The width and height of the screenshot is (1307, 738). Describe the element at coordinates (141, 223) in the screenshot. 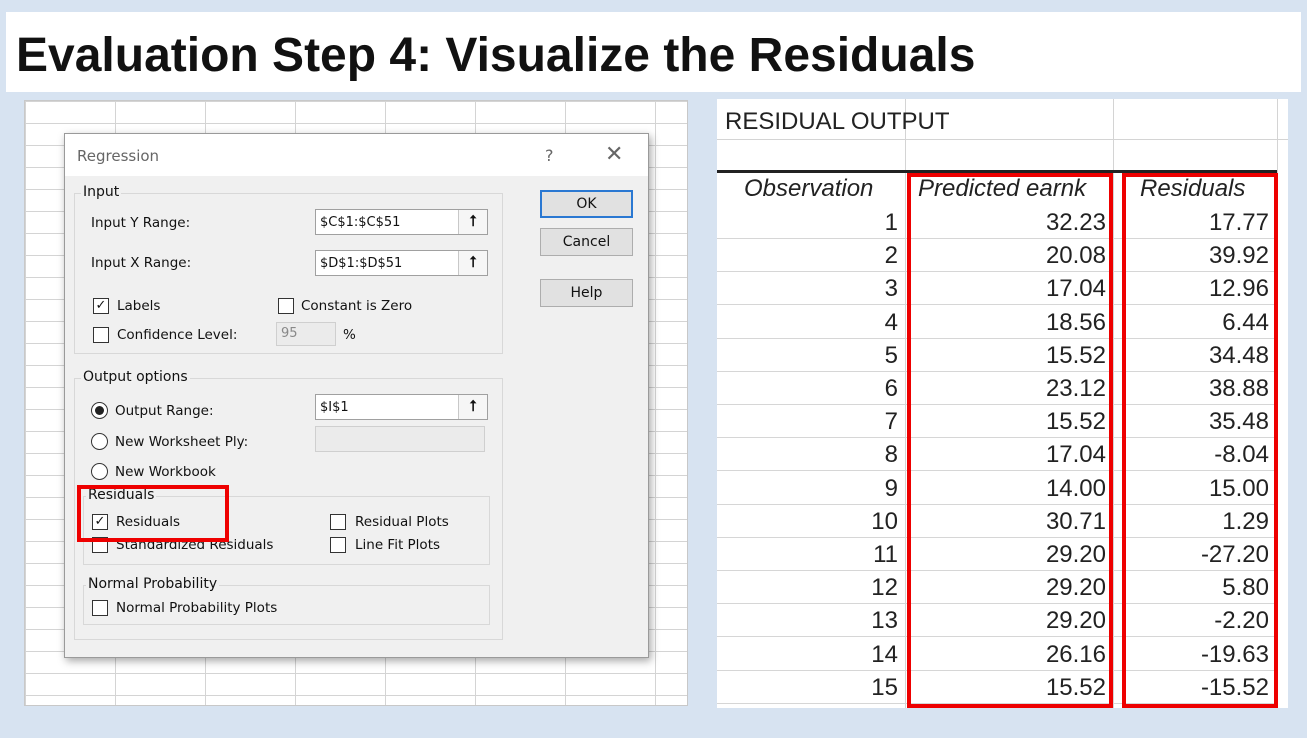

I see `input-y-range-label: Input Y Range:` at that location.